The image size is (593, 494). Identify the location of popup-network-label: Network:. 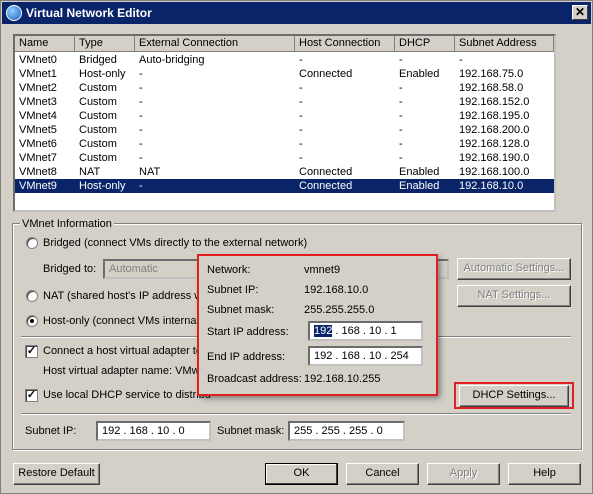
(229, 270).